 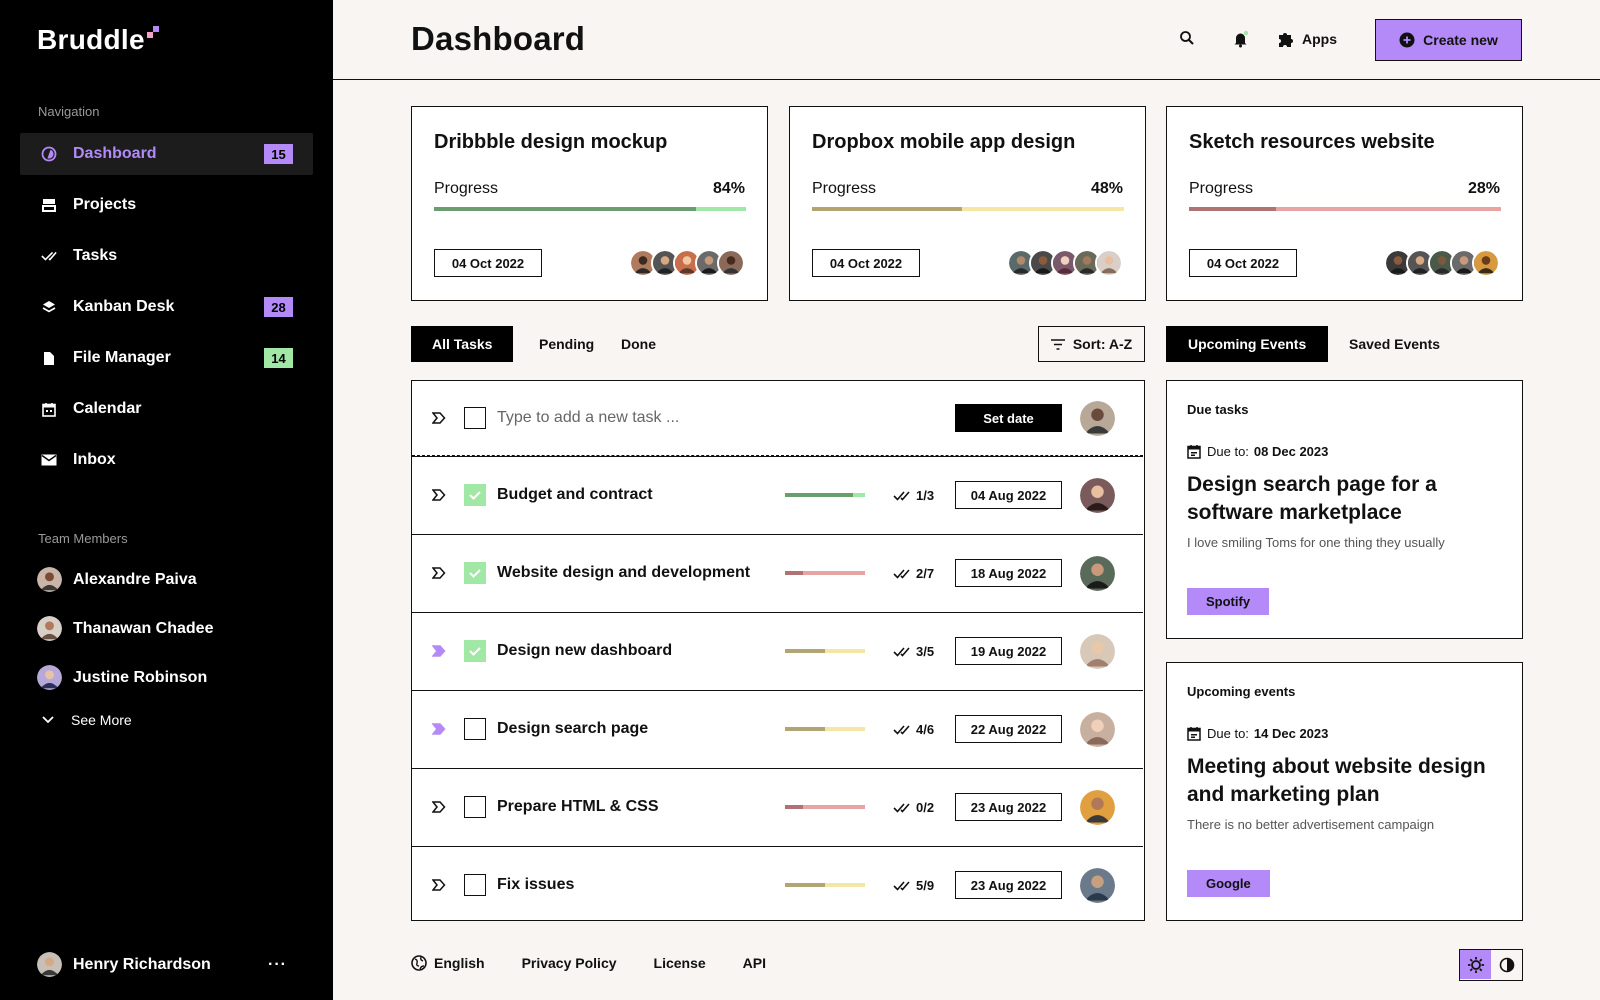 What do you see at coordinates (777, 884) in the screenshot?
I see `task-row: Fix issues 5/9 23 Aug 2022` at bounding box center [777, 884].